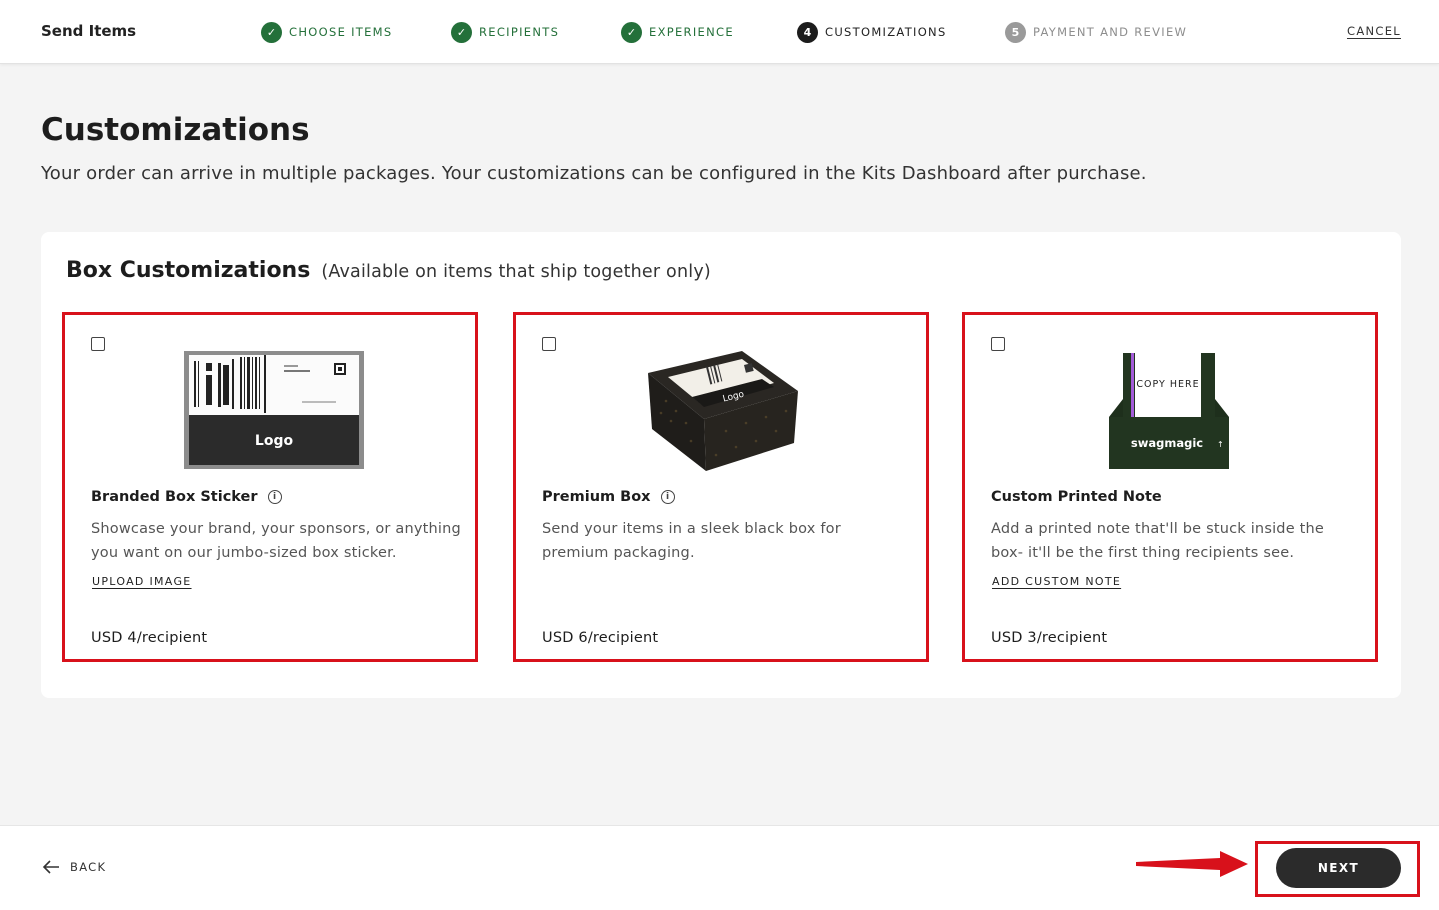  I want to click on step-choose-items: ✓ CHOOSE ITEMS, so click(327, 32).